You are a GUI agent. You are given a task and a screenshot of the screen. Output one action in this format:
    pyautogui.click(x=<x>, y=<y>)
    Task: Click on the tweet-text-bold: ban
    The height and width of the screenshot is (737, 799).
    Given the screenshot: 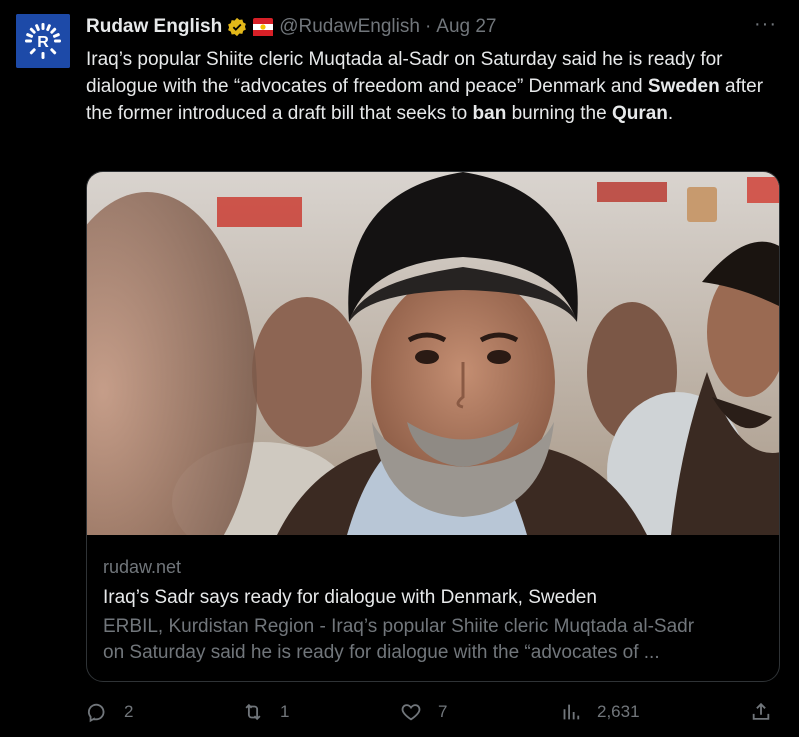 What is the action you would take?
    pyautogui.click(x=489, y=113)
    